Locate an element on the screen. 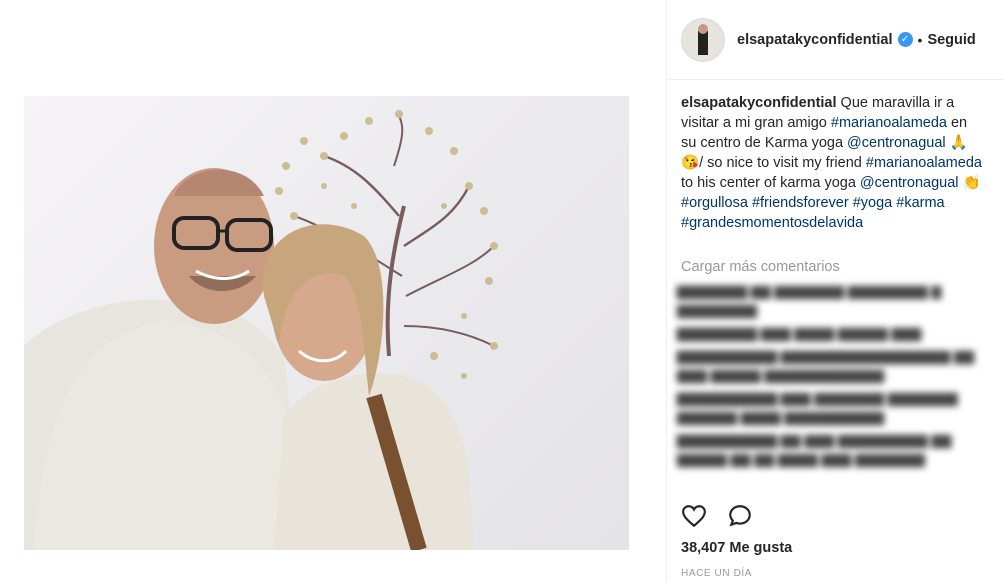 The image size is (1003, 582). caption-text: to his center of karma yoga is located at coordinates (770, 183).